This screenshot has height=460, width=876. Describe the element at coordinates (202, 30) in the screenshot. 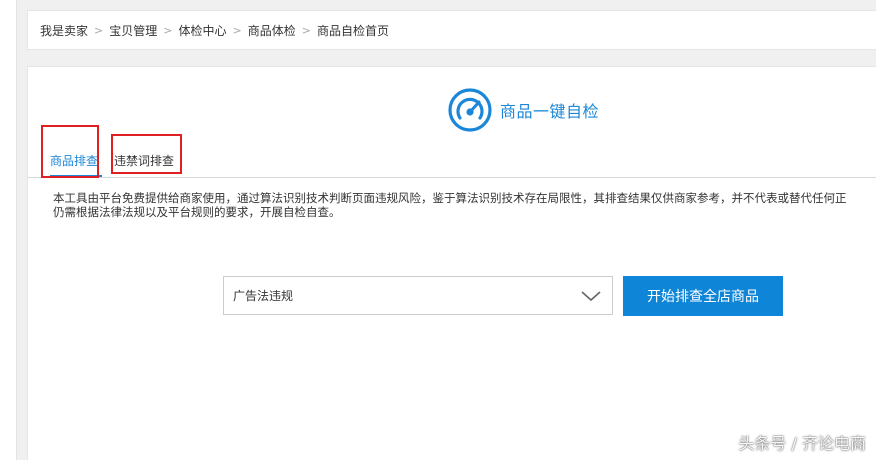

I see `breadcrumb-item-checkup-center: 体检中心` at that location.